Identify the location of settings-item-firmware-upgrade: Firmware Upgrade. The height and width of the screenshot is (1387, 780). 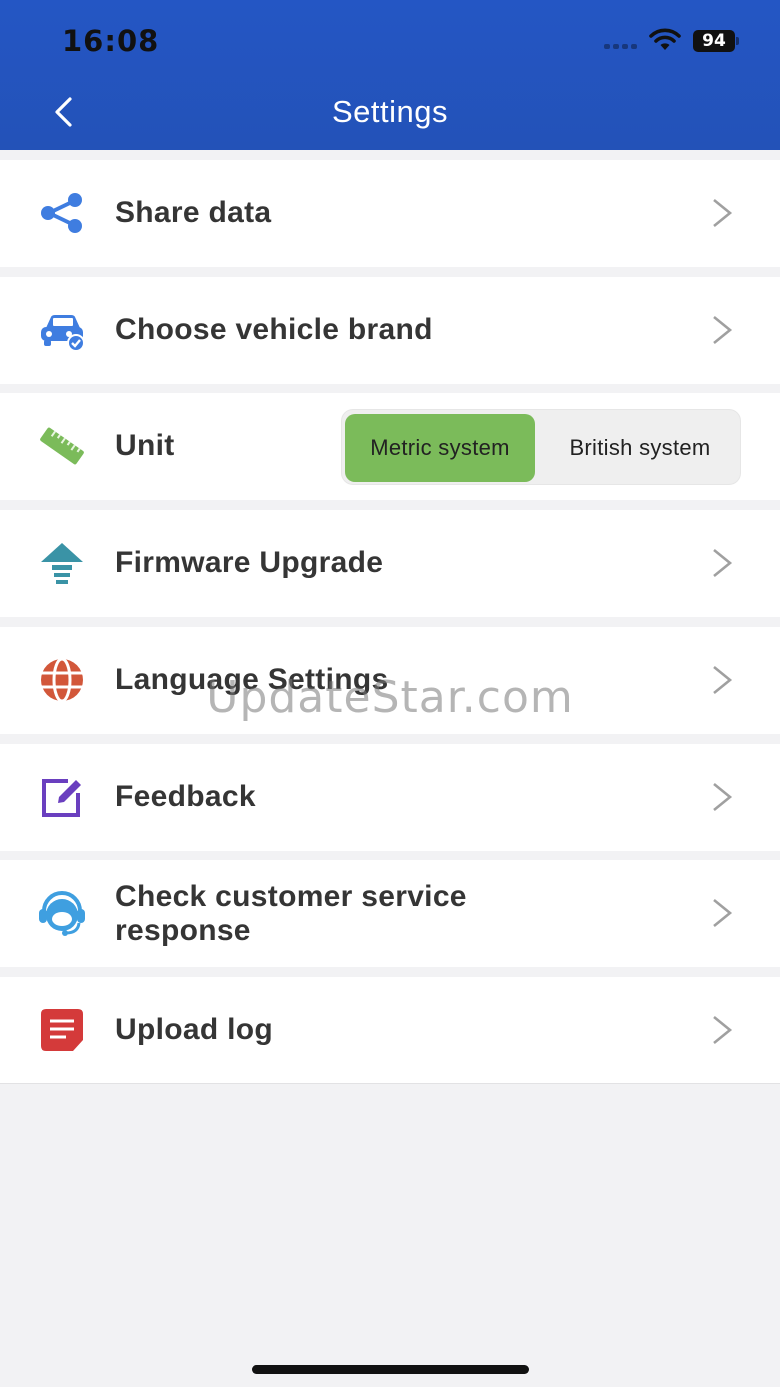
(390, 563).